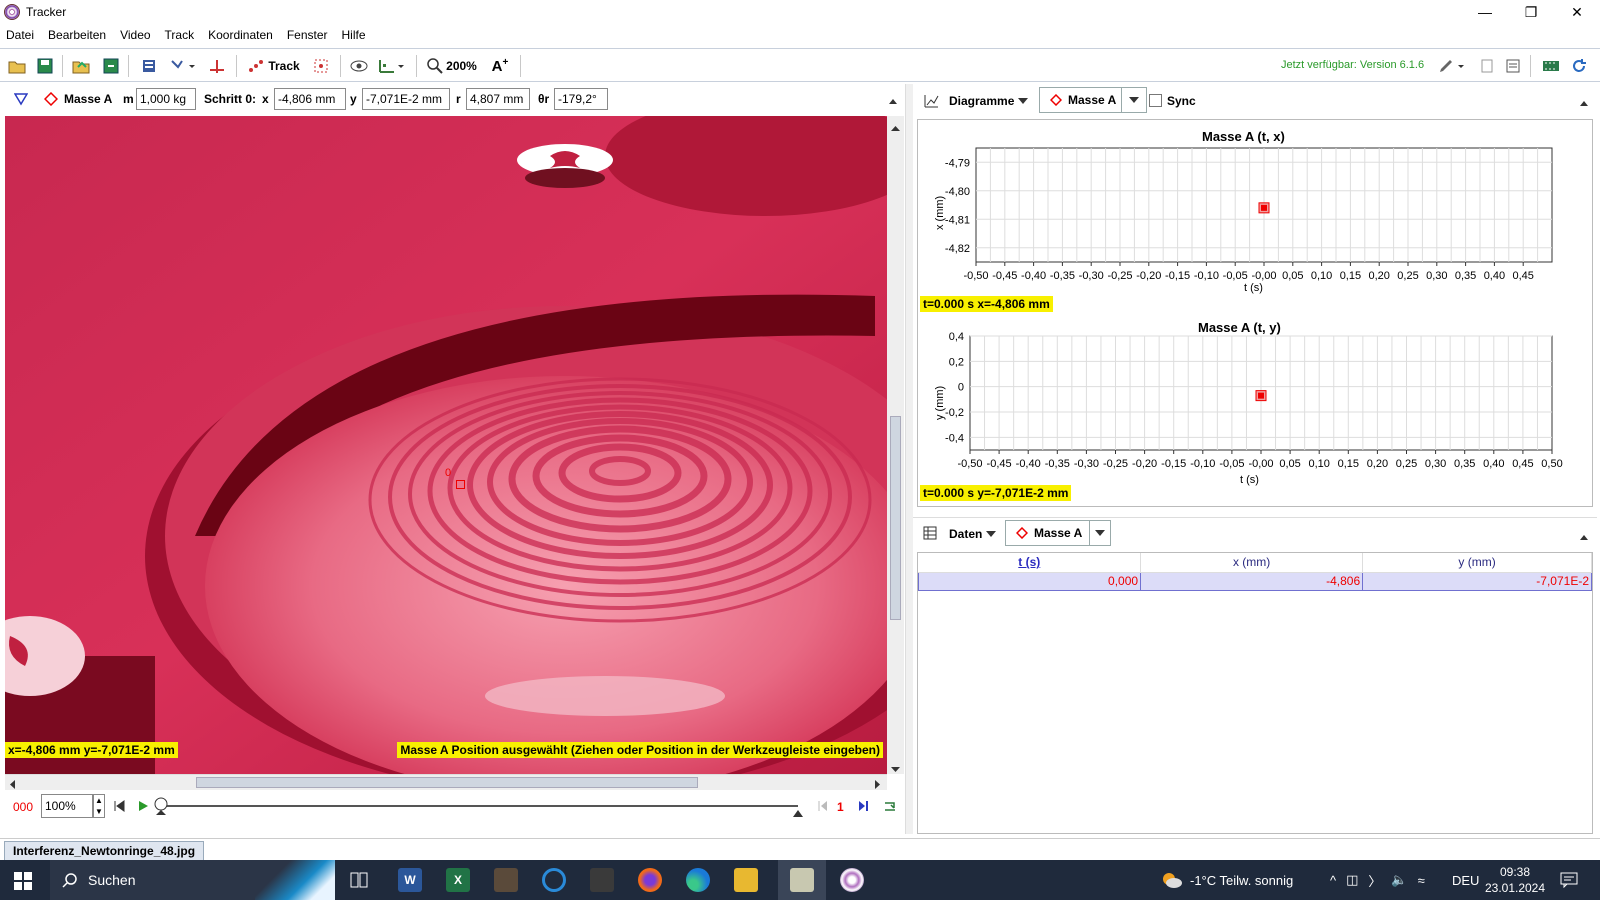  What do you see at coordinates (1513, 66) in the screenshot?
I see `properties-icon` at bounding box center [1513, 66].